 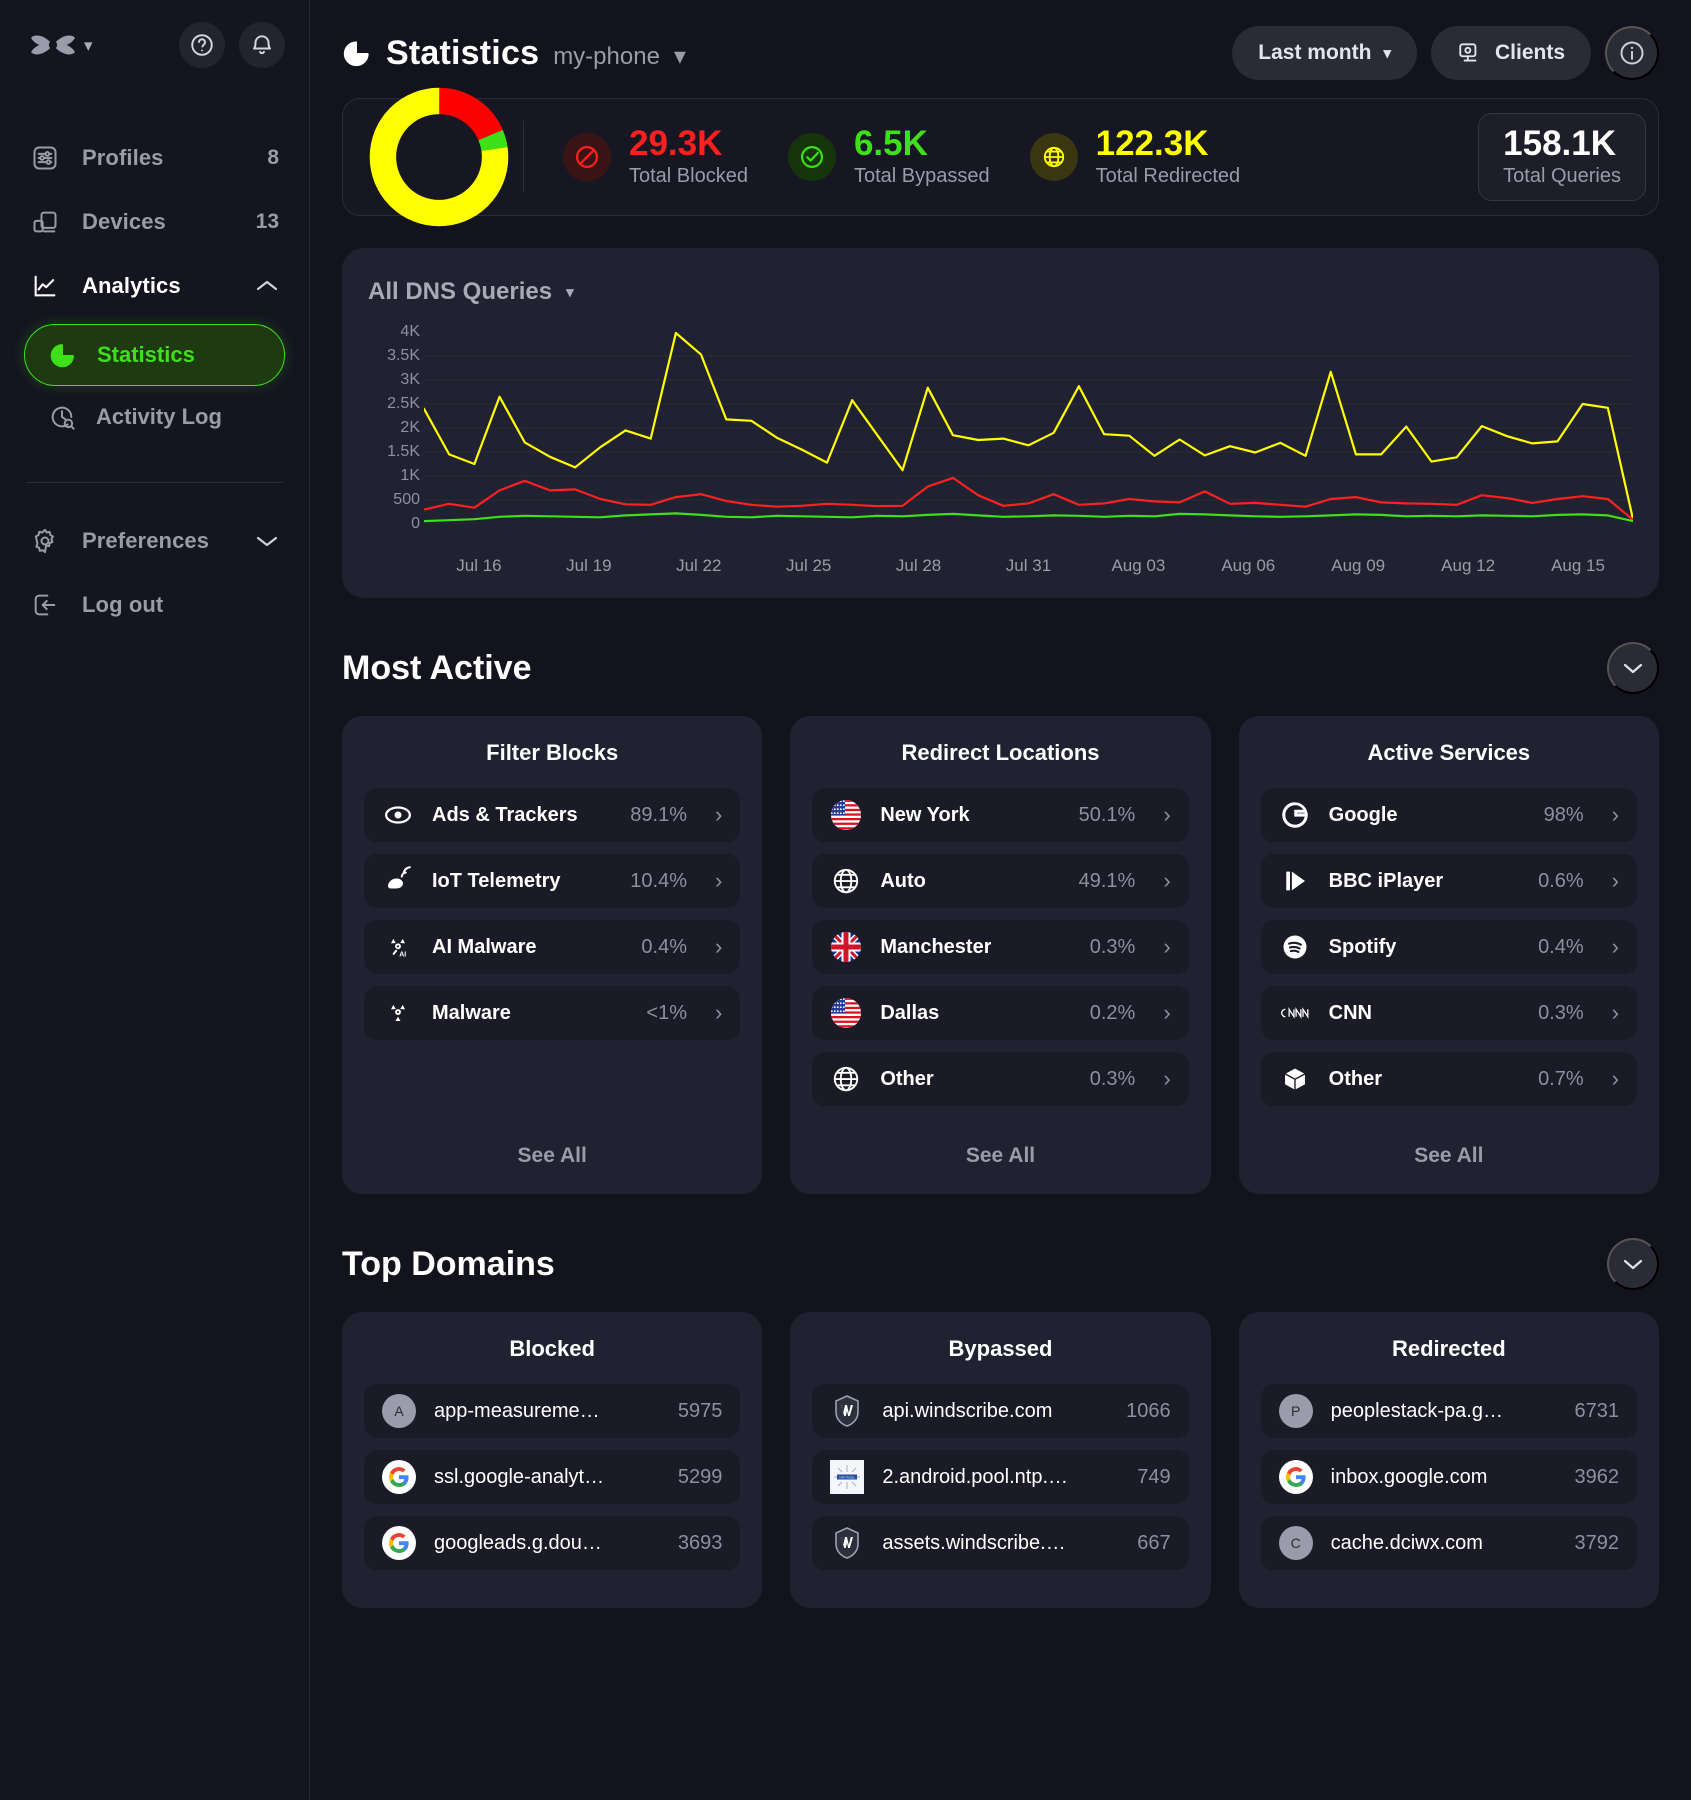 What do you see at coordinates (471, 1012) in the screenshot?
I see `list-item-label: Malware` at bounding box center [471, 1012].